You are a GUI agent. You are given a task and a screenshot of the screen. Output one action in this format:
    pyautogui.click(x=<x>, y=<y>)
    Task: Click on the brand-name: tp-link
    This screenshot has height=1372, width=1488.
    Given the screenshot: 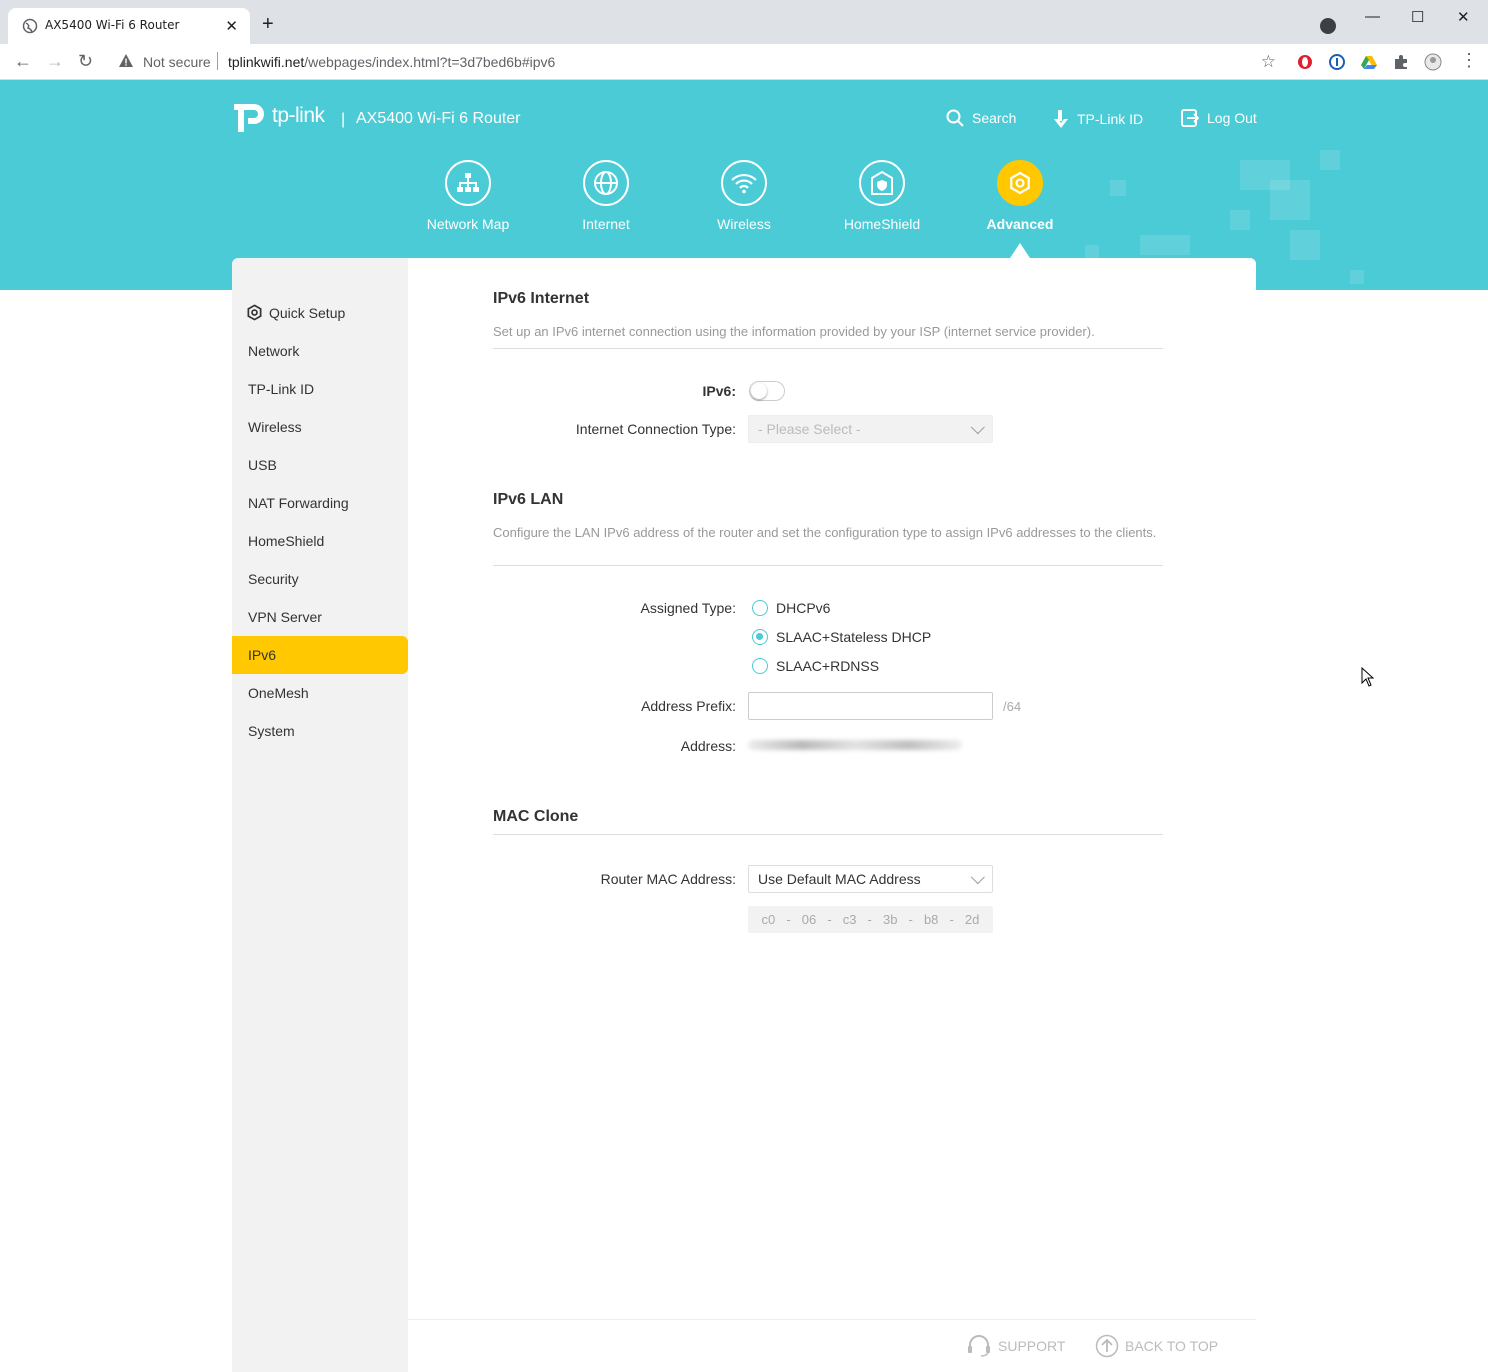 What is the action you would take?
    pyautogui.click(x=298, y=115)
    